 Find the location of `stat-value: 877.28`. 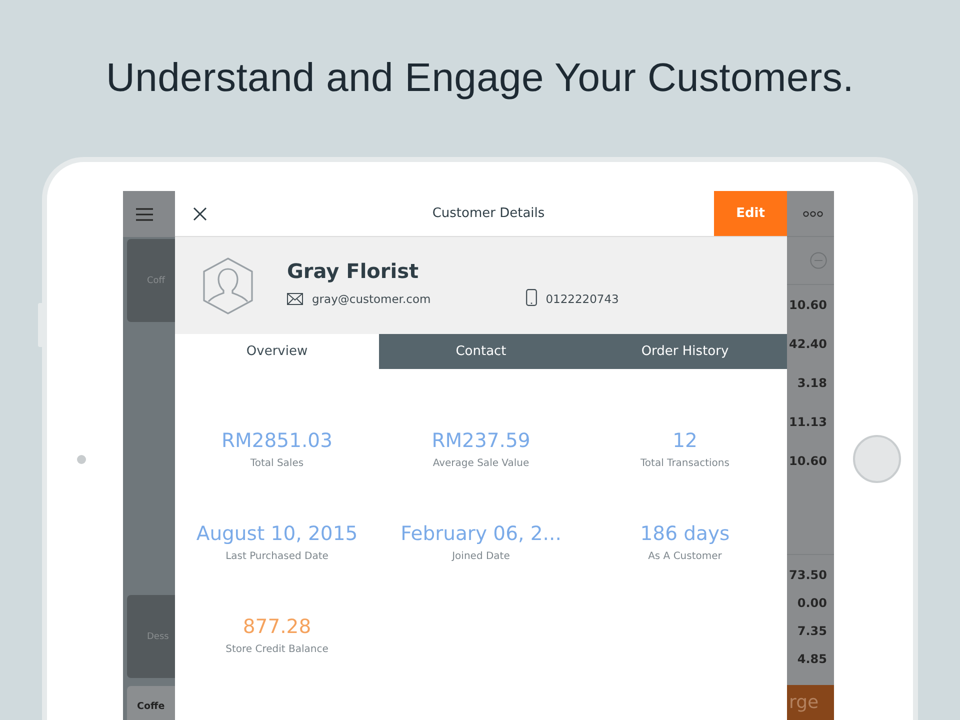

stat-value: 877.28 is located at coordinates (277, 627).